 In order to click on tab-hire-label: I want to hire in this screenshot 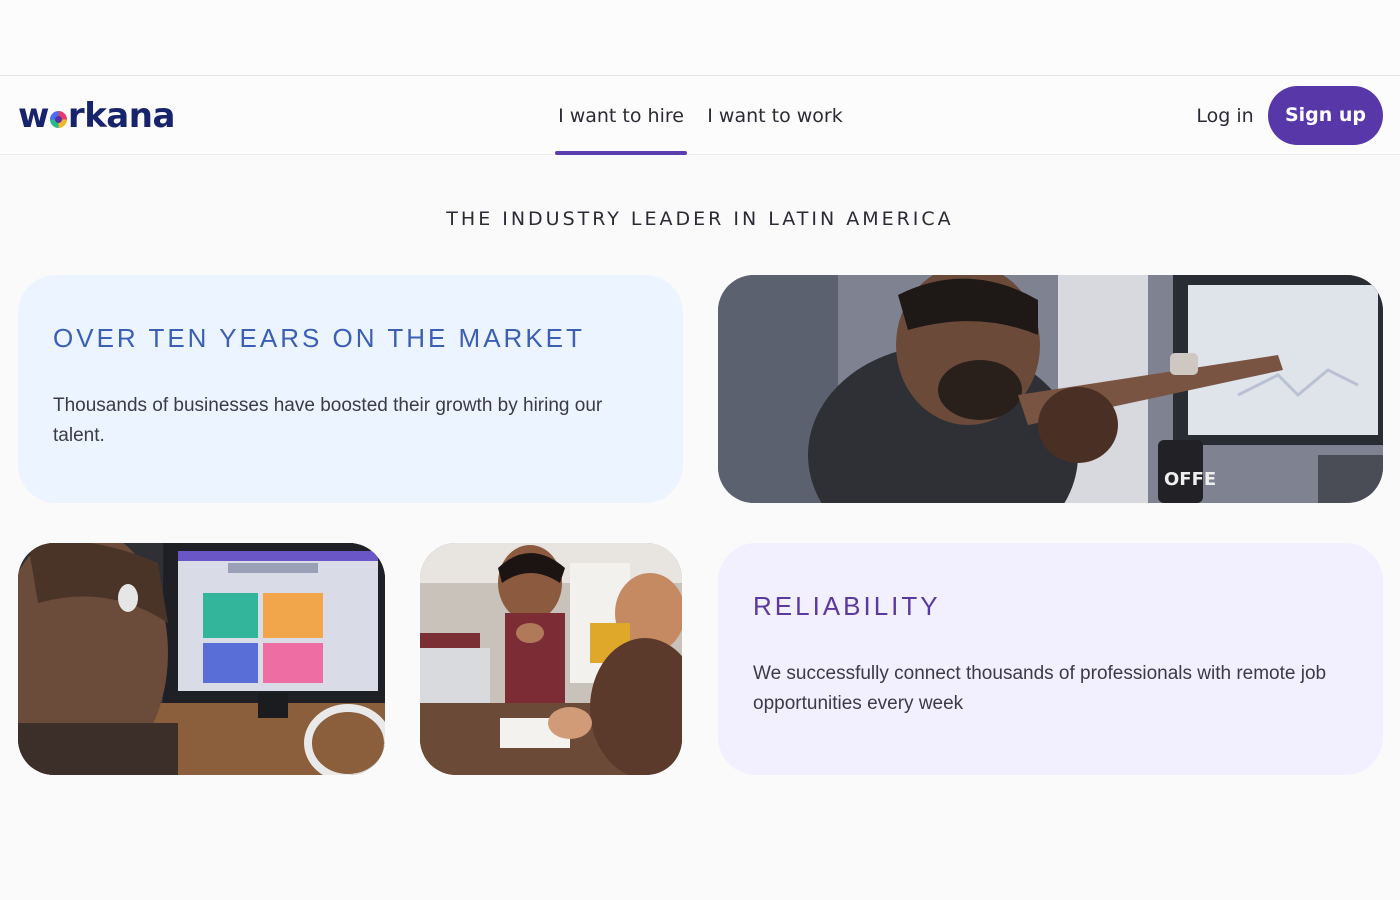, I will do `click(621, 116)`.